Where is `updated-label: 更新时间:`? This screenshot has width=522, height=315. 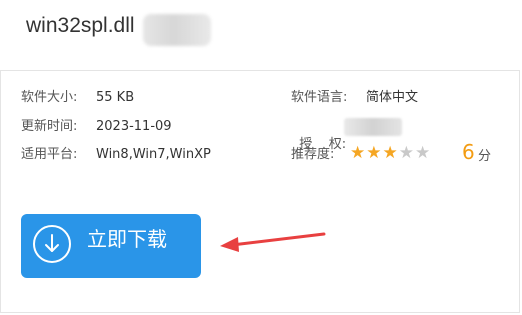 updated-label: 更新时间: is located at coordinates (49, 126).